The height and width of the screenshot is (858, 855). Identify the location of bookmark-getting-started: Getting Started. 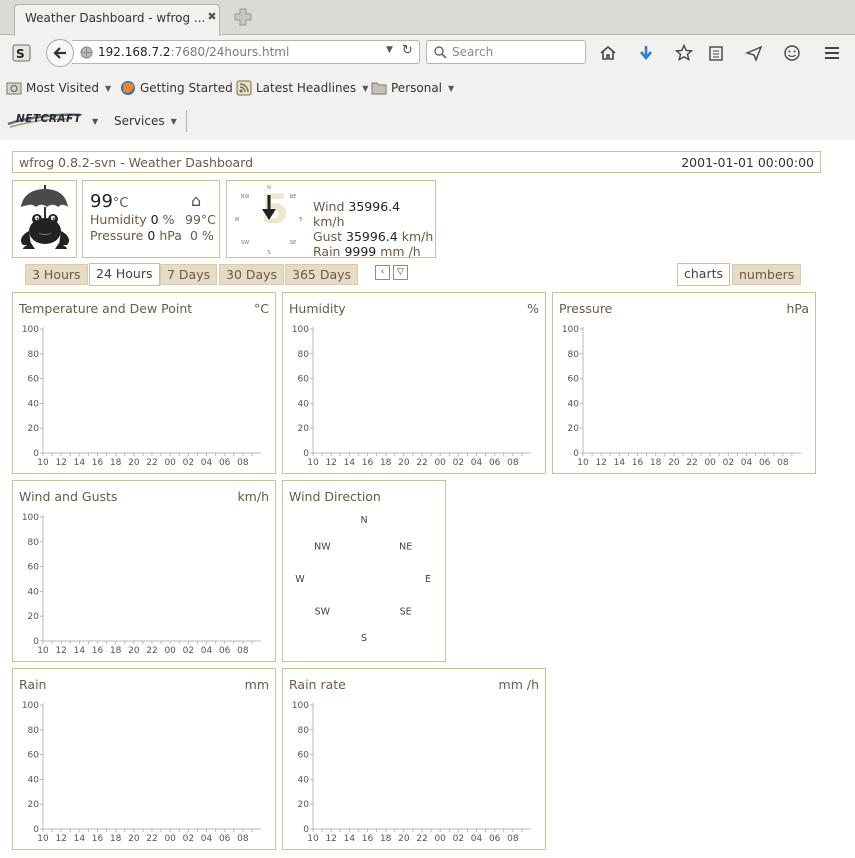
(176, 88).